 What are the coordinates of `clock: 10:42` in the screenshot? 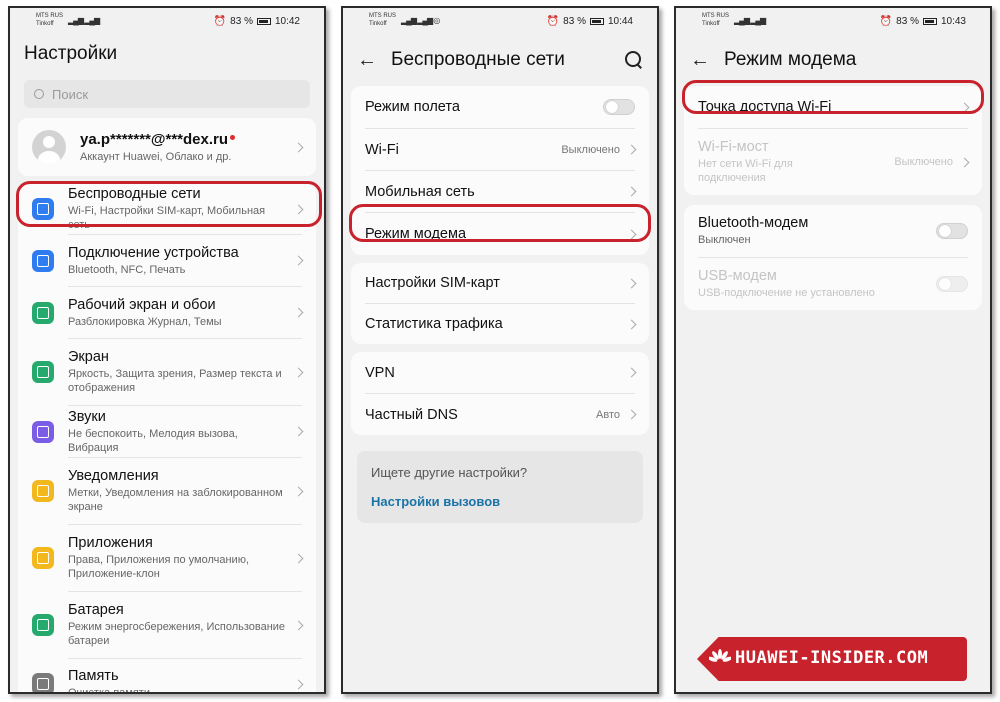 It's located at (287, 21).